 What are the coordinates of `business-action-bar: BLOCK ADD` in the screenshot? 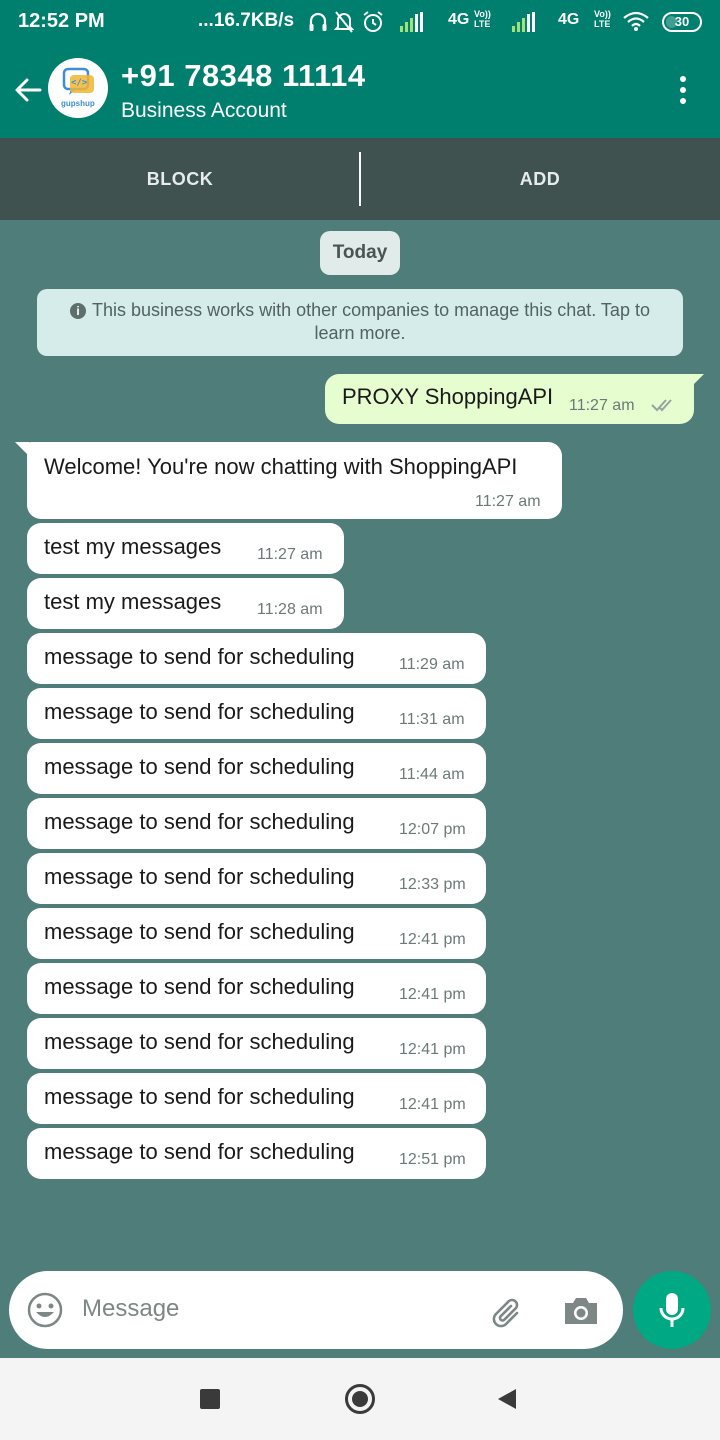 It's located at (360, 179).